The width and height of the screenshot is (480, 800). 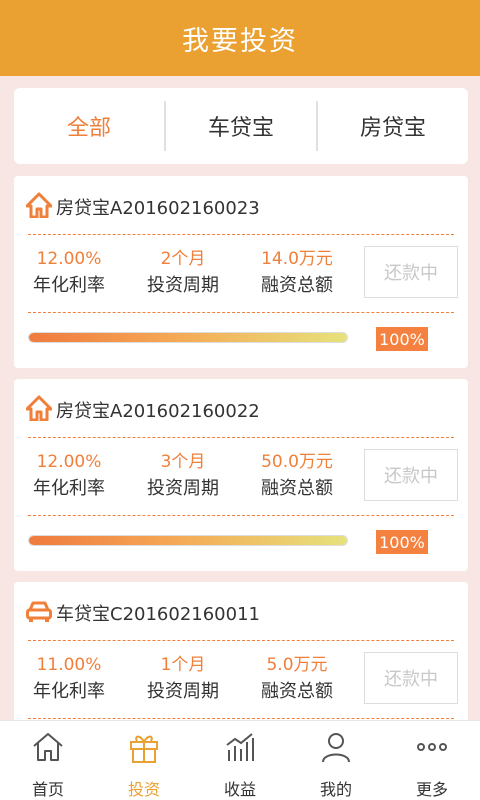 I want to click on product-title: 车贷宝C201602160011, so click(x=143, y=613).